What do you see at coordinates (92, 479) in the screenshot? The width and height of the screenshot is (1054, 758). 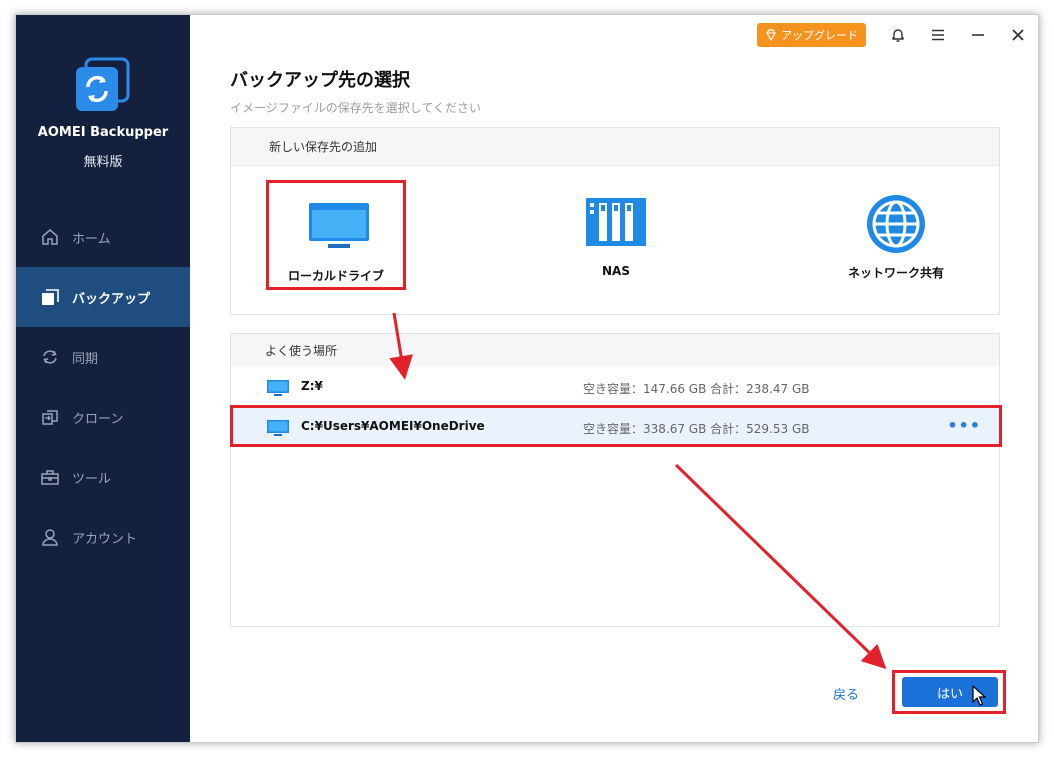 I see `sidebar-item-label: ツール` at bounding box center [92, 479].